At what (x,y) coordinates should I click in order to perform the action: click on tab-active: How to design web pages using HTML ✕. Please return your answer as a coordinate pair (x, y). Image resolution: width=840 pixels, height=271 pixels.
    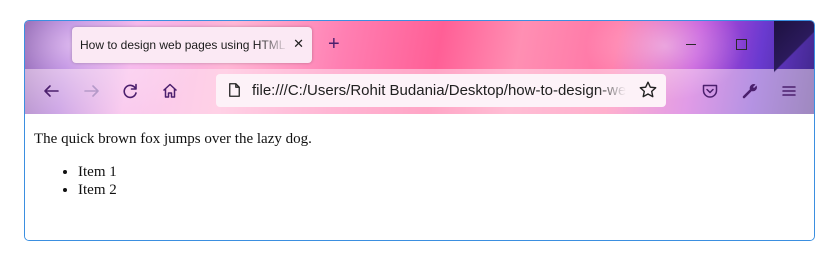
    Looking at the image, I should click on (192, 45).